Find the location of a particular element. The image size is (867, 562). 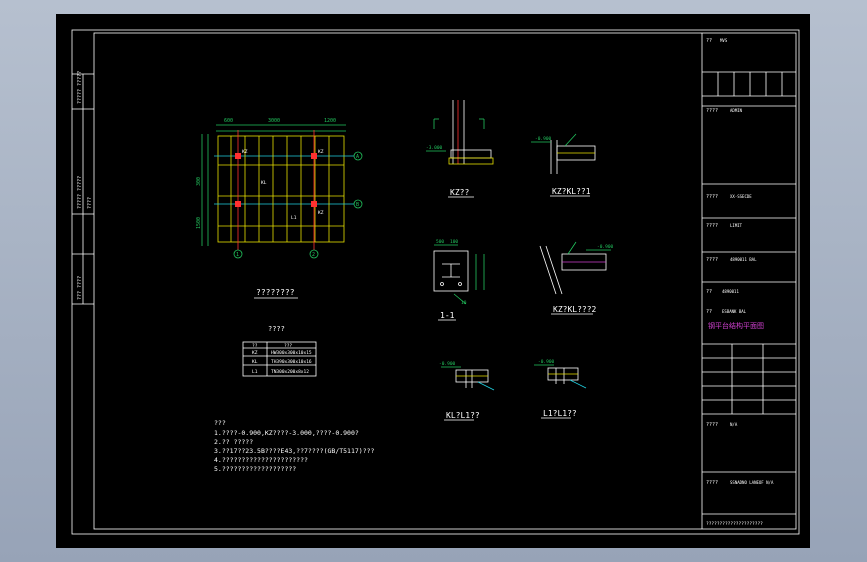

dim-top-1: 600 is located at coordinates (228, 121).